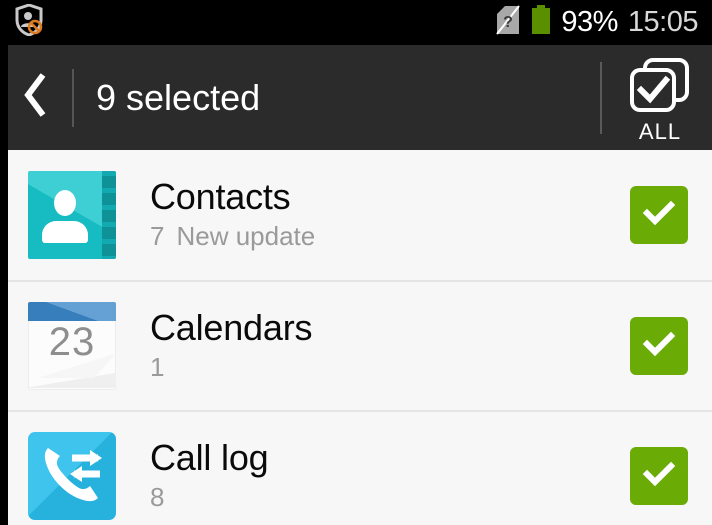 Image resolution: width=712 pixels, height=525 pixels. Describe the element at coordinates (541, 22) in the screenshot. I see `battery-full-icon` at that location.